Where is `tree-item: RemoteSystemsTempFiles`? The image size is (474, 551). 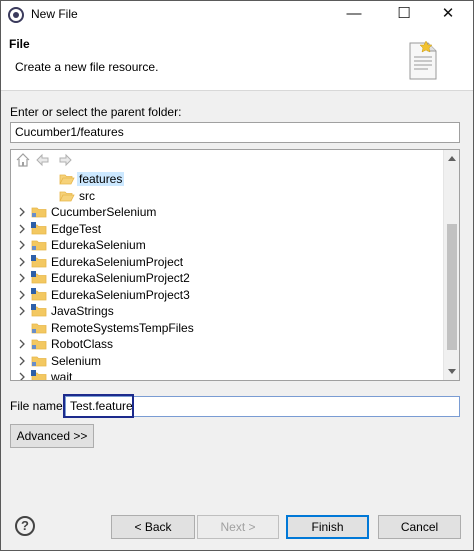
tree-item: RemoteSystemsTempFiles is located at coordinates (227, 328).